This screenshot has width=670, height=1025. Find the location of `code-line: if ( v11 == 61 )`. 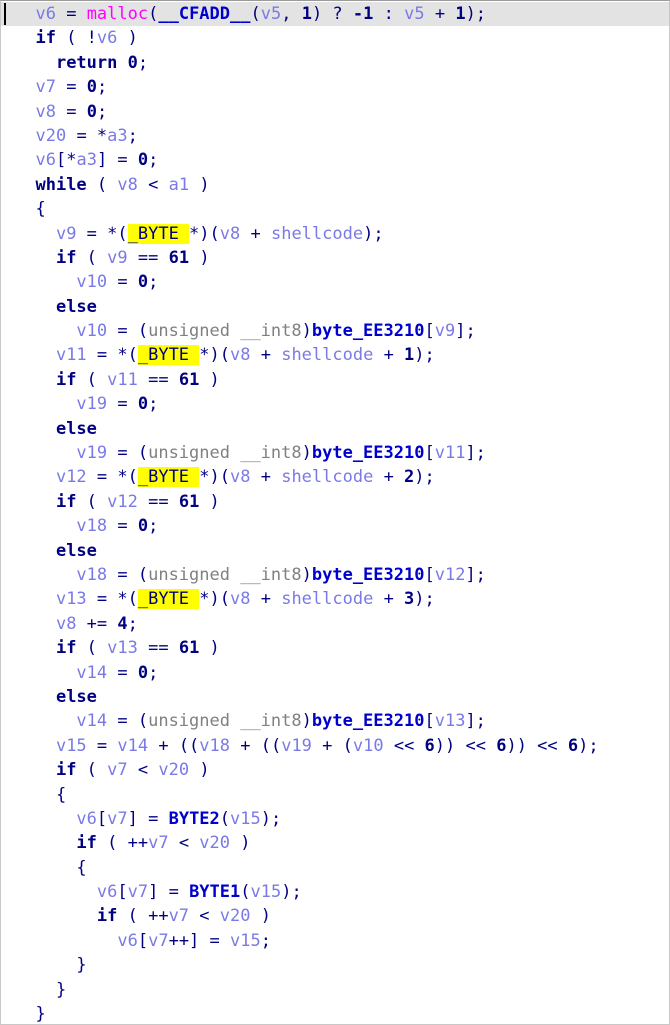

code-line: if ( v11 == 61 ) is located at coordinates (335, 380).